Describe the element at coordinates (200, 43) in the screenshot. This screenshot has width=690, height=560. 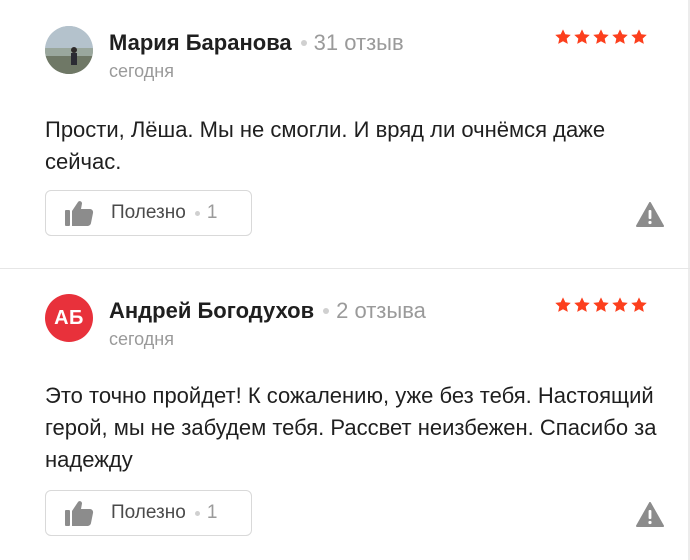
I see `author-name: Мария Баранова` at that location.